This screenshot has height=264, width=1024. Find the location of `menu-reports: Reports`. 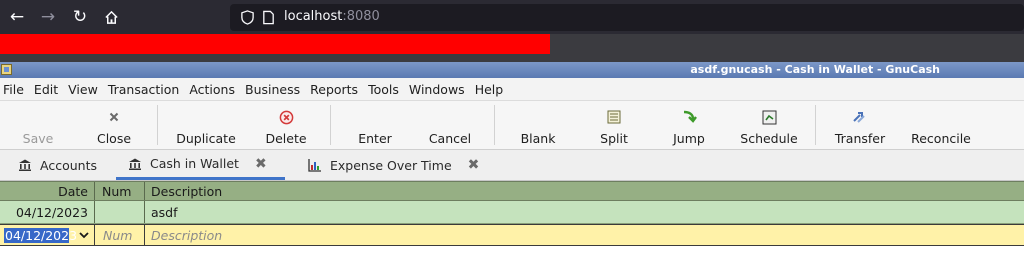

menu-reports: Reports is located at coordinates (334, 89).